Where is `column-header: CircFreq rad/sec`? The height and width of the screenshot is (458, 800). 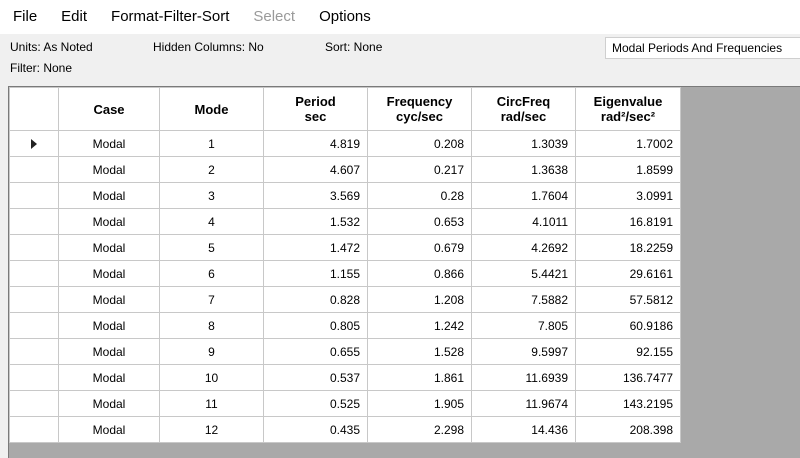
column-header: CircFreq rad/sec is located at coordinates (523, 109).